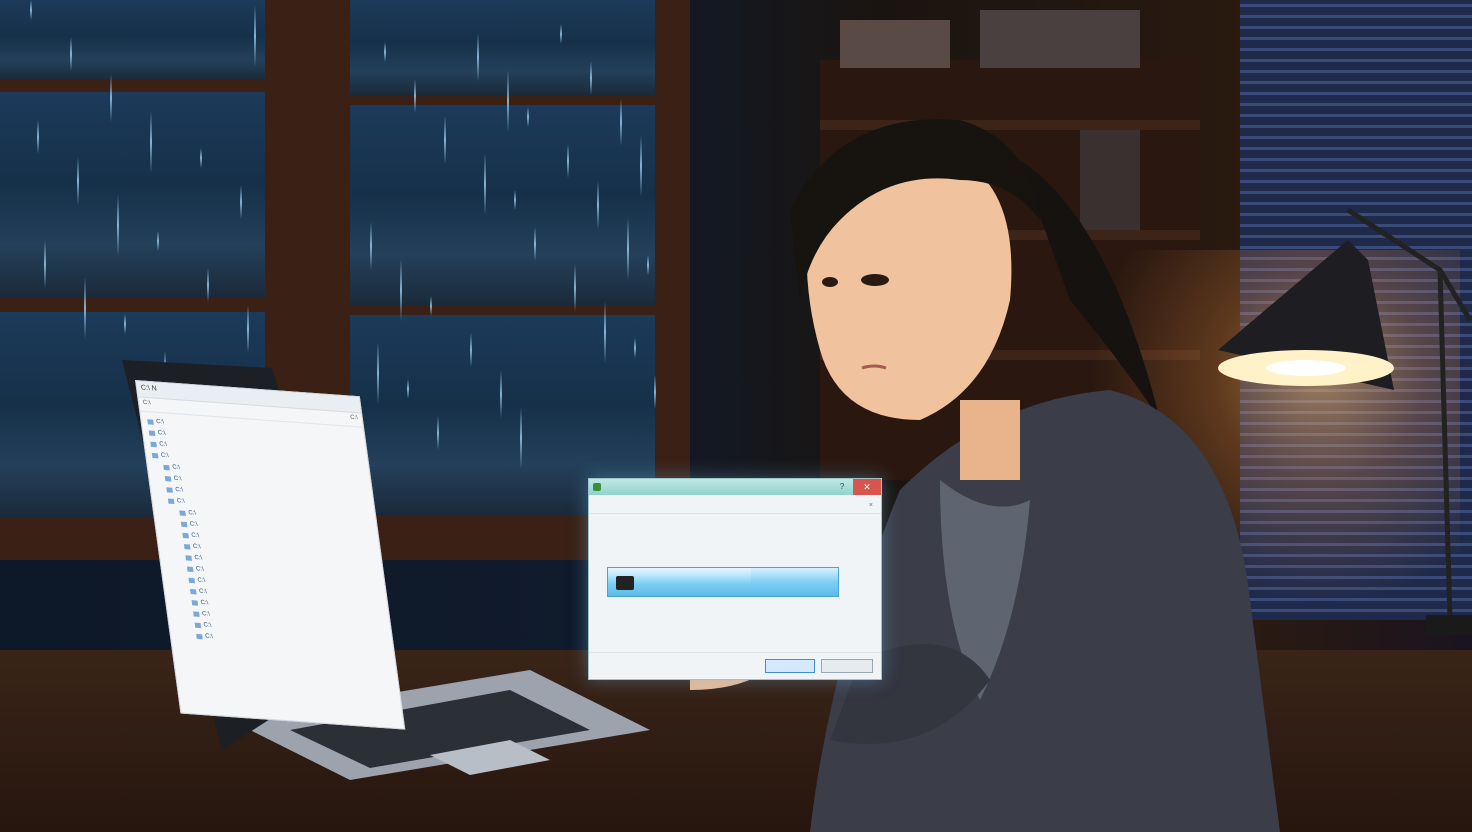 This screenshot has width=1472, height=832. Describe the element at coordinates (147, 403) in the screenshot. I see `address-left: C:\` at that location.